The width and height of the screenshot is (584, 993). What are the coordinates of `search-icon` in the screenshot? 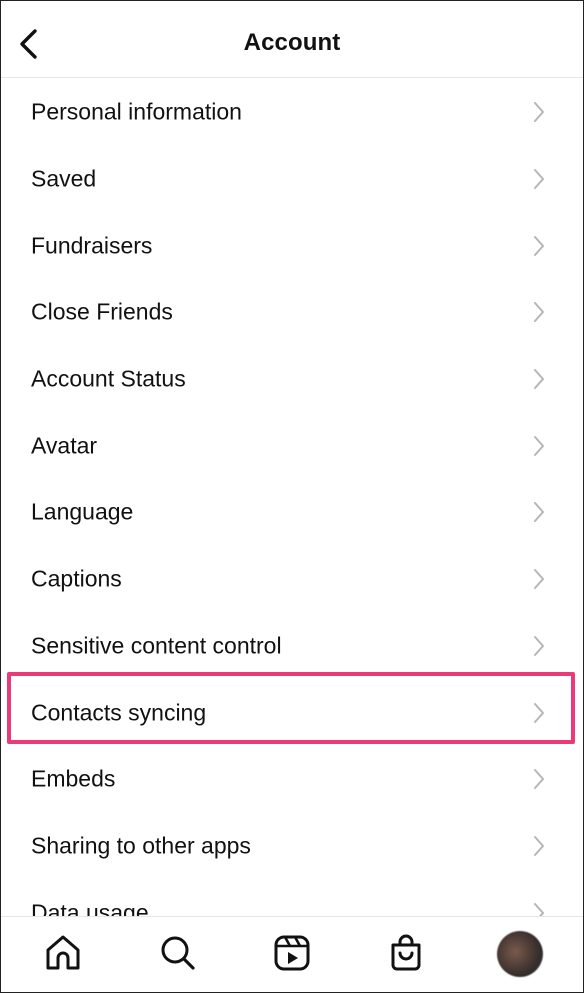 It's located at (178, 953).